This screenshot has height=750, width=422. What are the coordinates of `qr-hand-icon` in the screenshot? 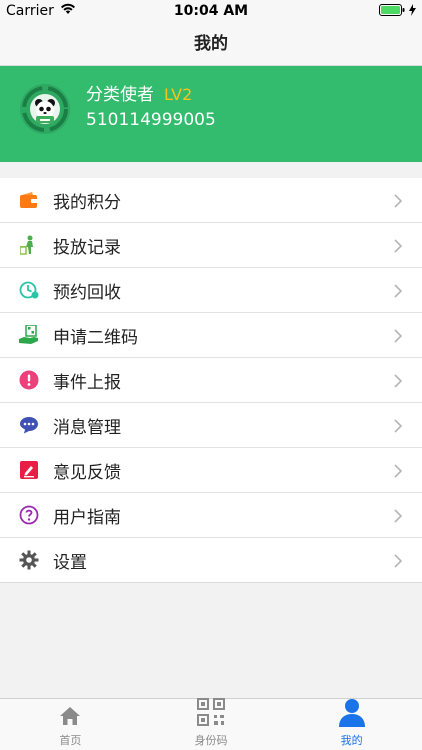 It's located at (29, 335).